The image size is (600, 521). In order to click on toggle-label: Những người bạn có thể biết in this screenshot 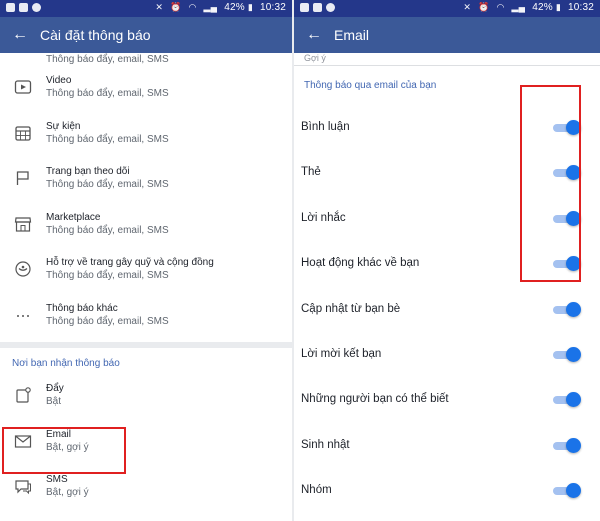, I will do `click(375, 399)`.